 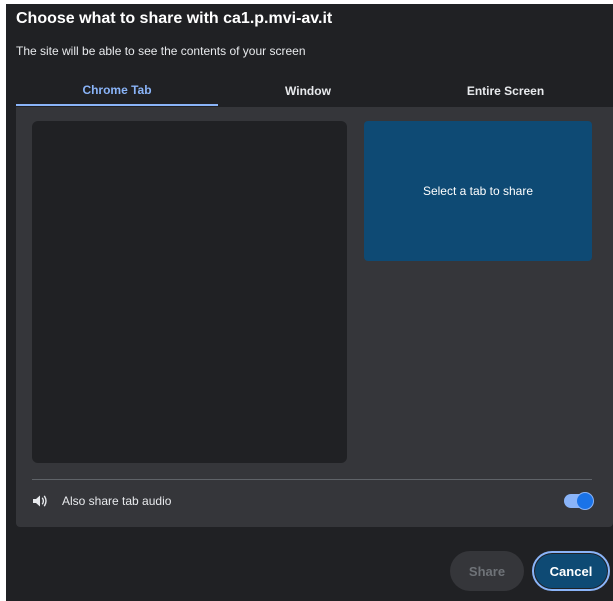 I want to click on divider, so click(x=312, y=479).